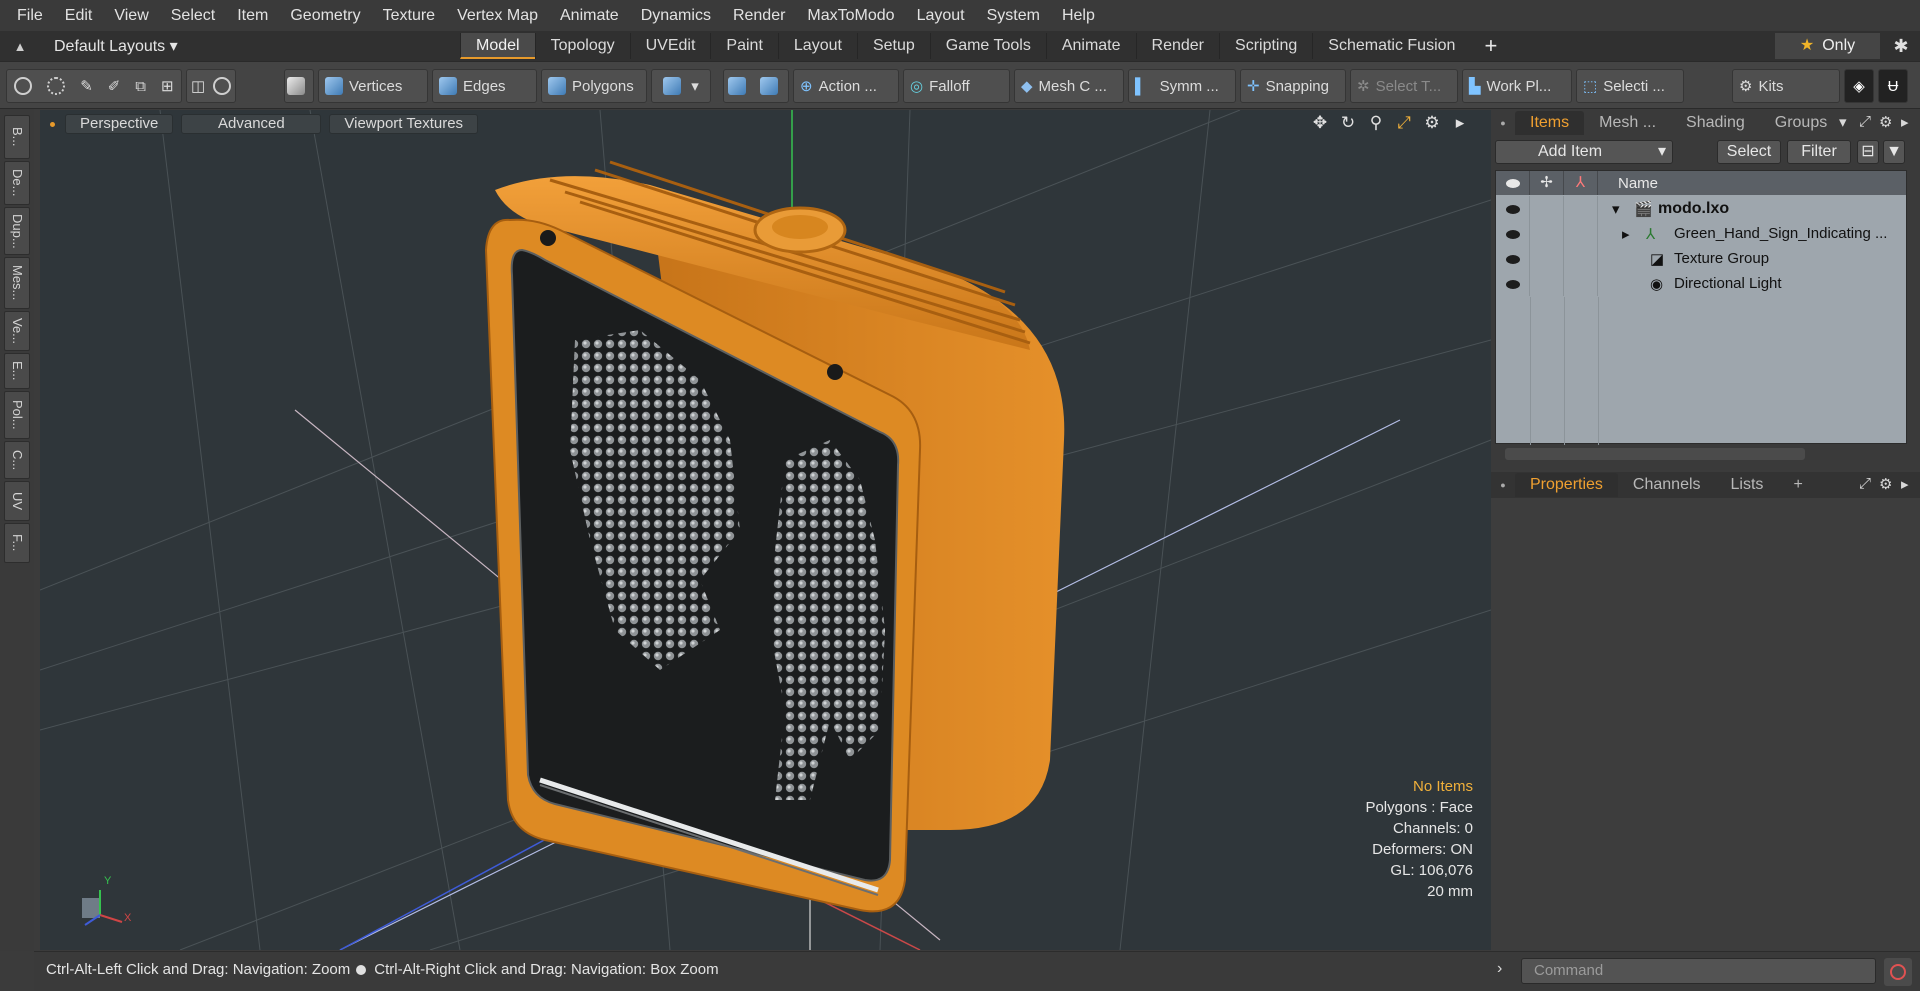  What do you see at coordinates (167, 86) in the screenshot?
I see `grid-icon: ⊞` at bounding box center [167, 86].